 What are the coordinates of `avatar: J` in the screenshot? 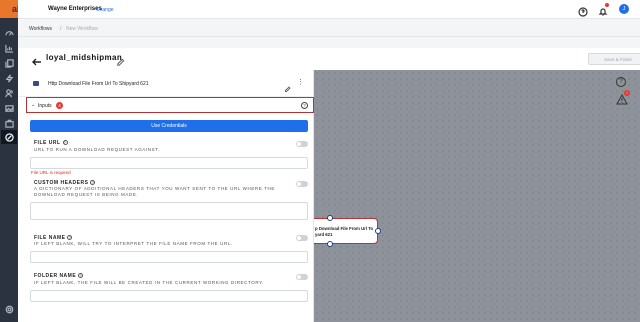 It's located at (624, 9).